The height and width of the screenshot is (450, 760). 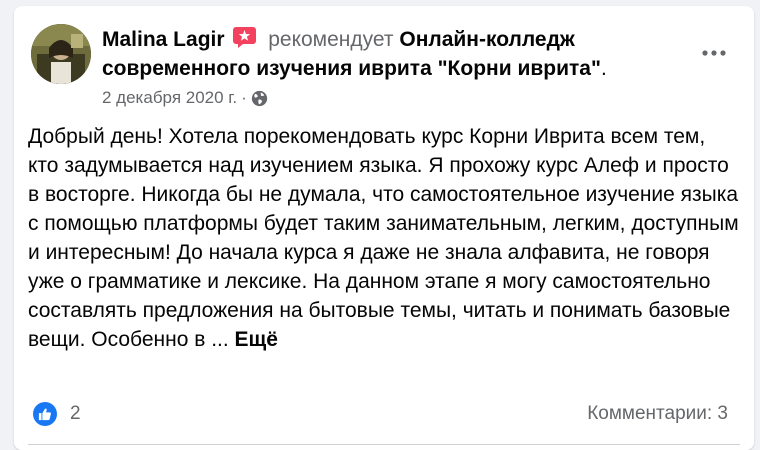 I want to click on more-options-button, so click(x=714, y=53).